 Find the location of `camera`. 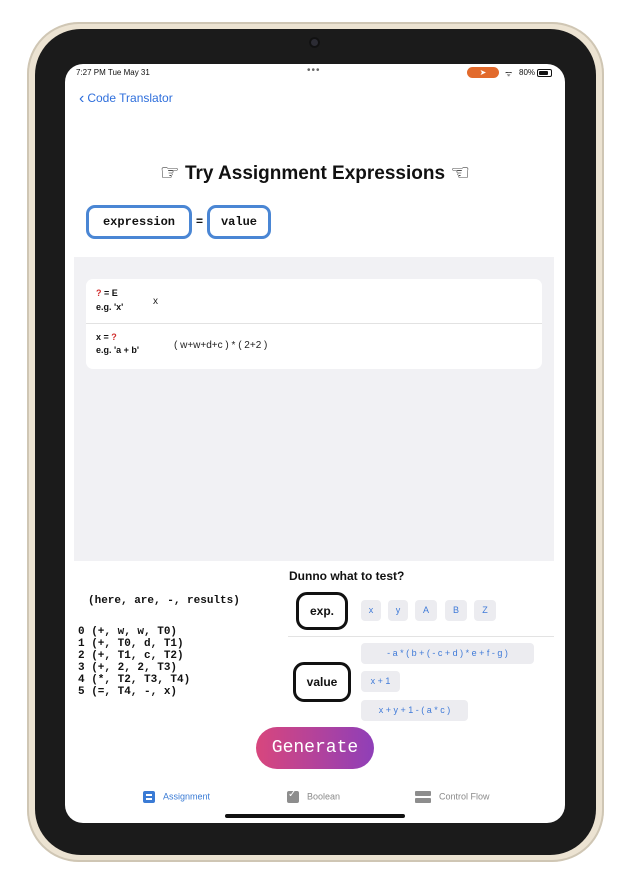

camera is located at coordinates (314, 42).